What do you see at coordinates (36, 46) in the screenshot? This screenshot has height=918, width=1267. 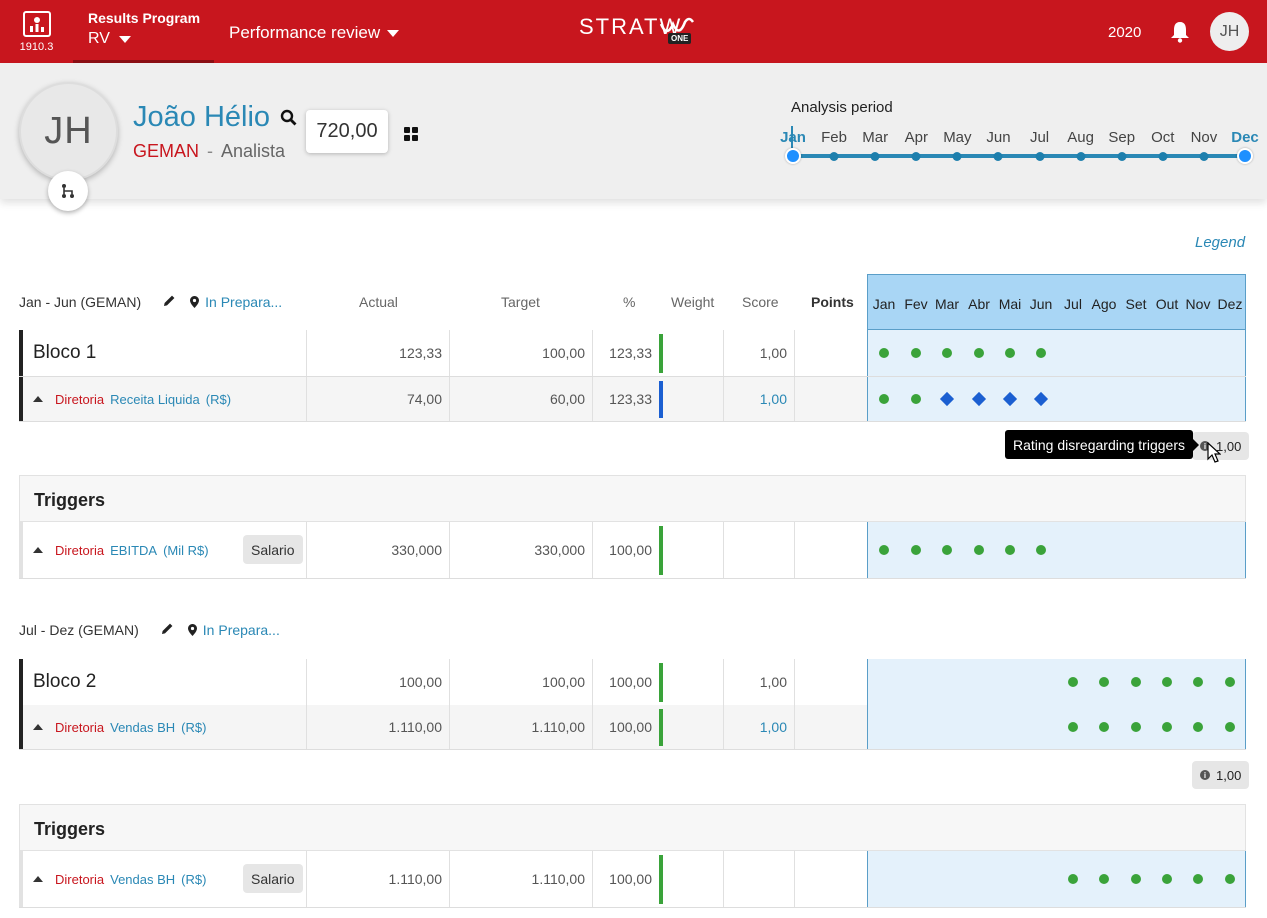 I see `app-version: 1910.3` at bounding box center [36, 46].